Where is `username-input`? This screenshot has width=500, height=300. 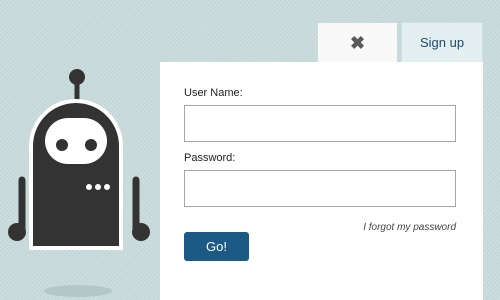
username-input is located at coordinates (320, 123).